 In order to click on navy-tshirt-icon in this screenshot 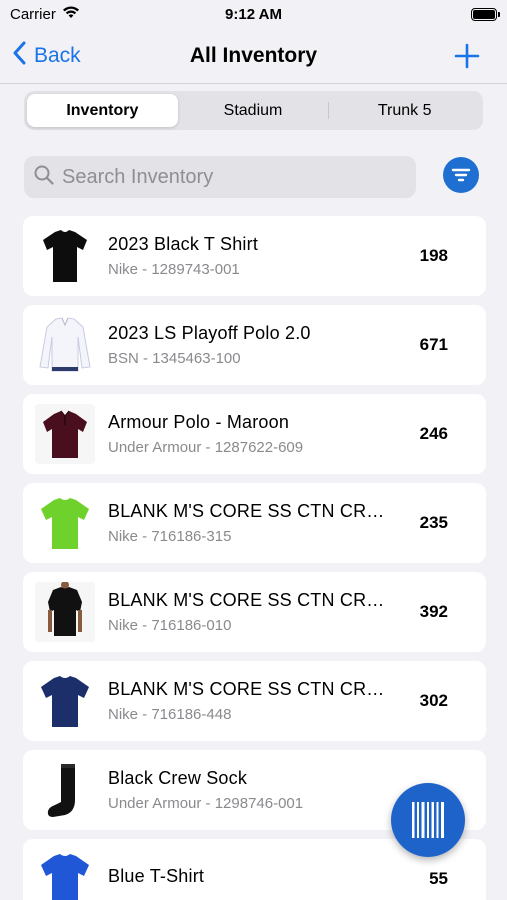, I will do `click(65, 701)`.